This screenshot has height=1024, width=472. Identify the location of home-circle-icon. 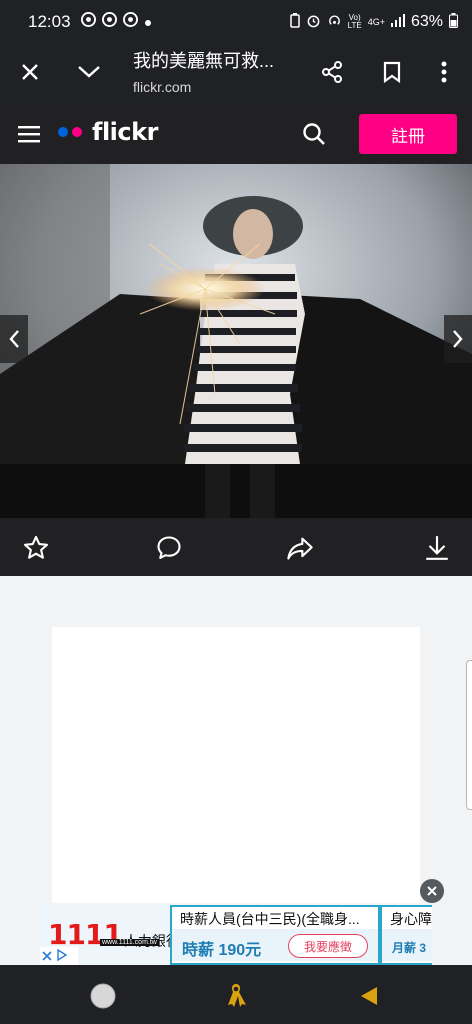
(103, 996).